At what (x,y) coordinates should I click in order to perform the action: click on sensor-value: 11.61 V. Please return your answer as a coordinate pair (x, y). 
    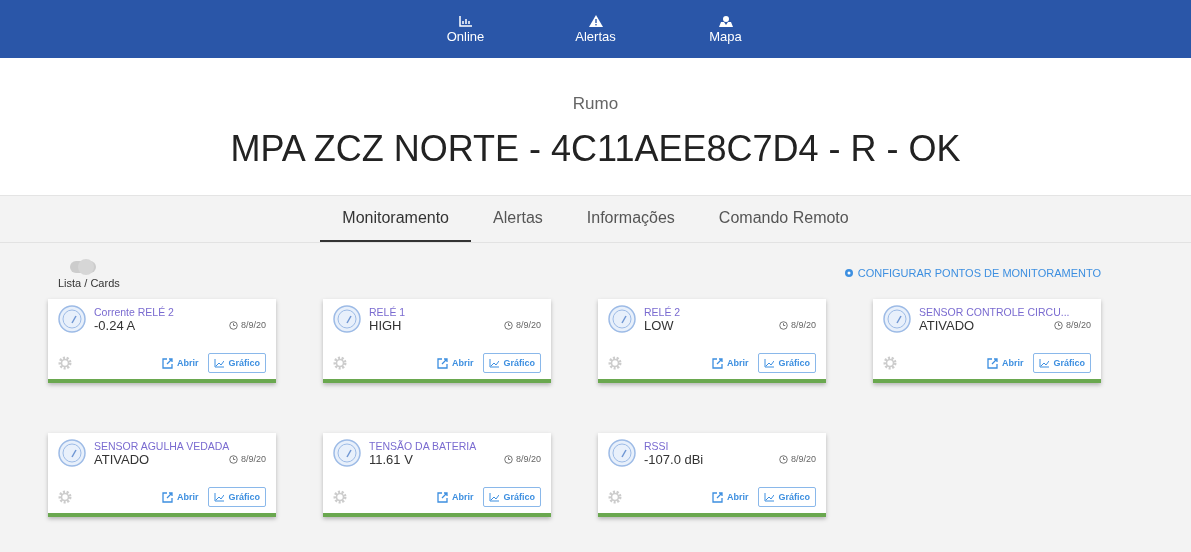
    Looking at the image, I should click on (391, 459).